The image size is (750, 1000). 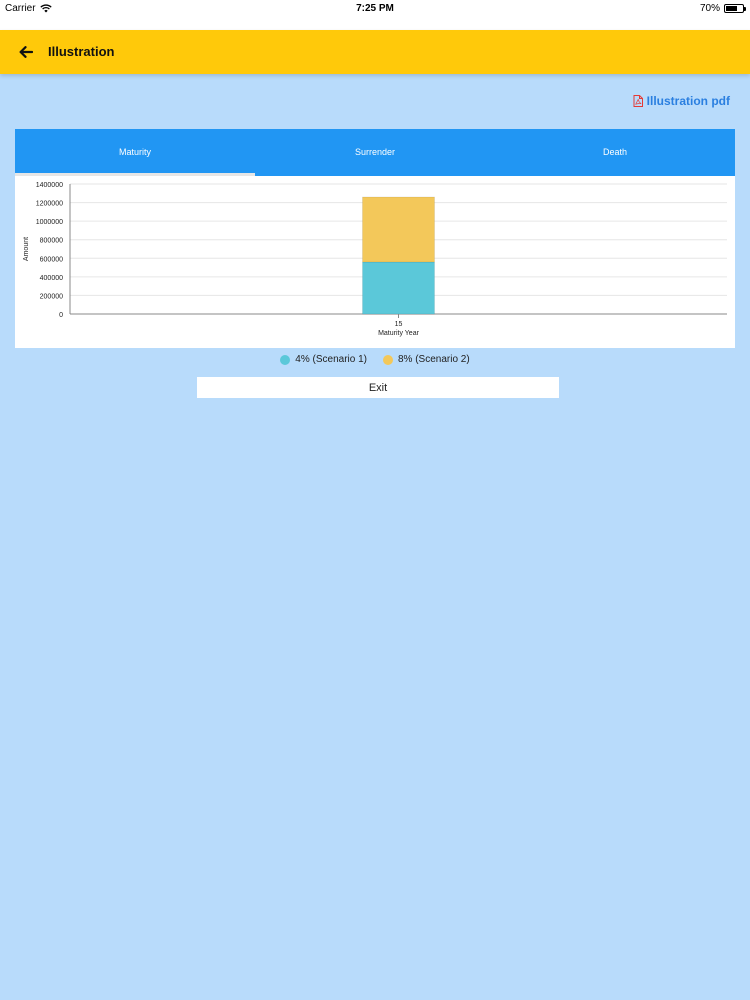 I want to click on x-tick-label: 15, so click(x=399, y=324).